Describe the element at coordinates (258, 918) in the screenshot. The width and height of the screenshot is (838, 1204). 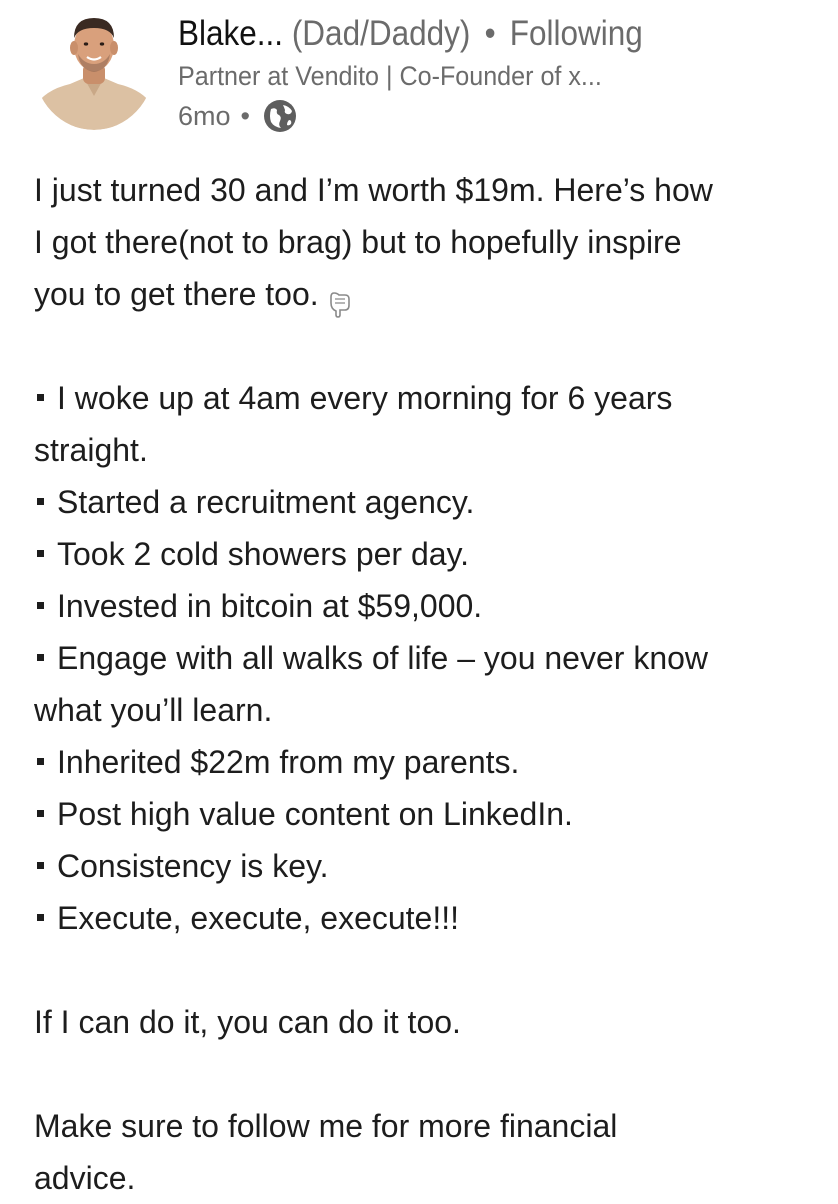
I see `list-item-text: Execute, execute, execute!!!` at that location.